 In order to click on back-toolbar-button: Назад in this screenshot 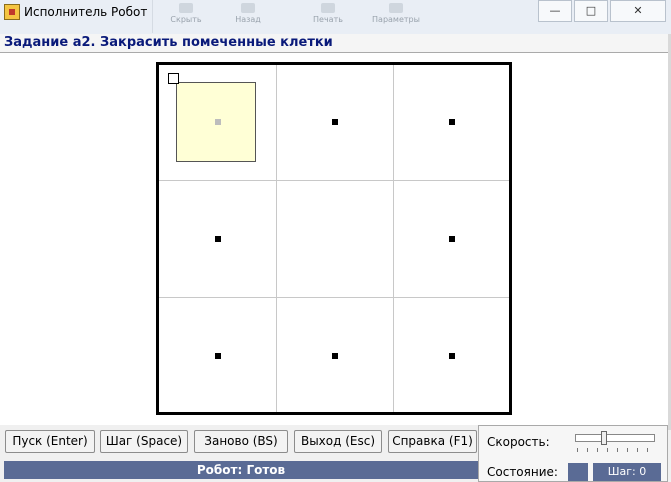, I will do `click(248, 15)`.